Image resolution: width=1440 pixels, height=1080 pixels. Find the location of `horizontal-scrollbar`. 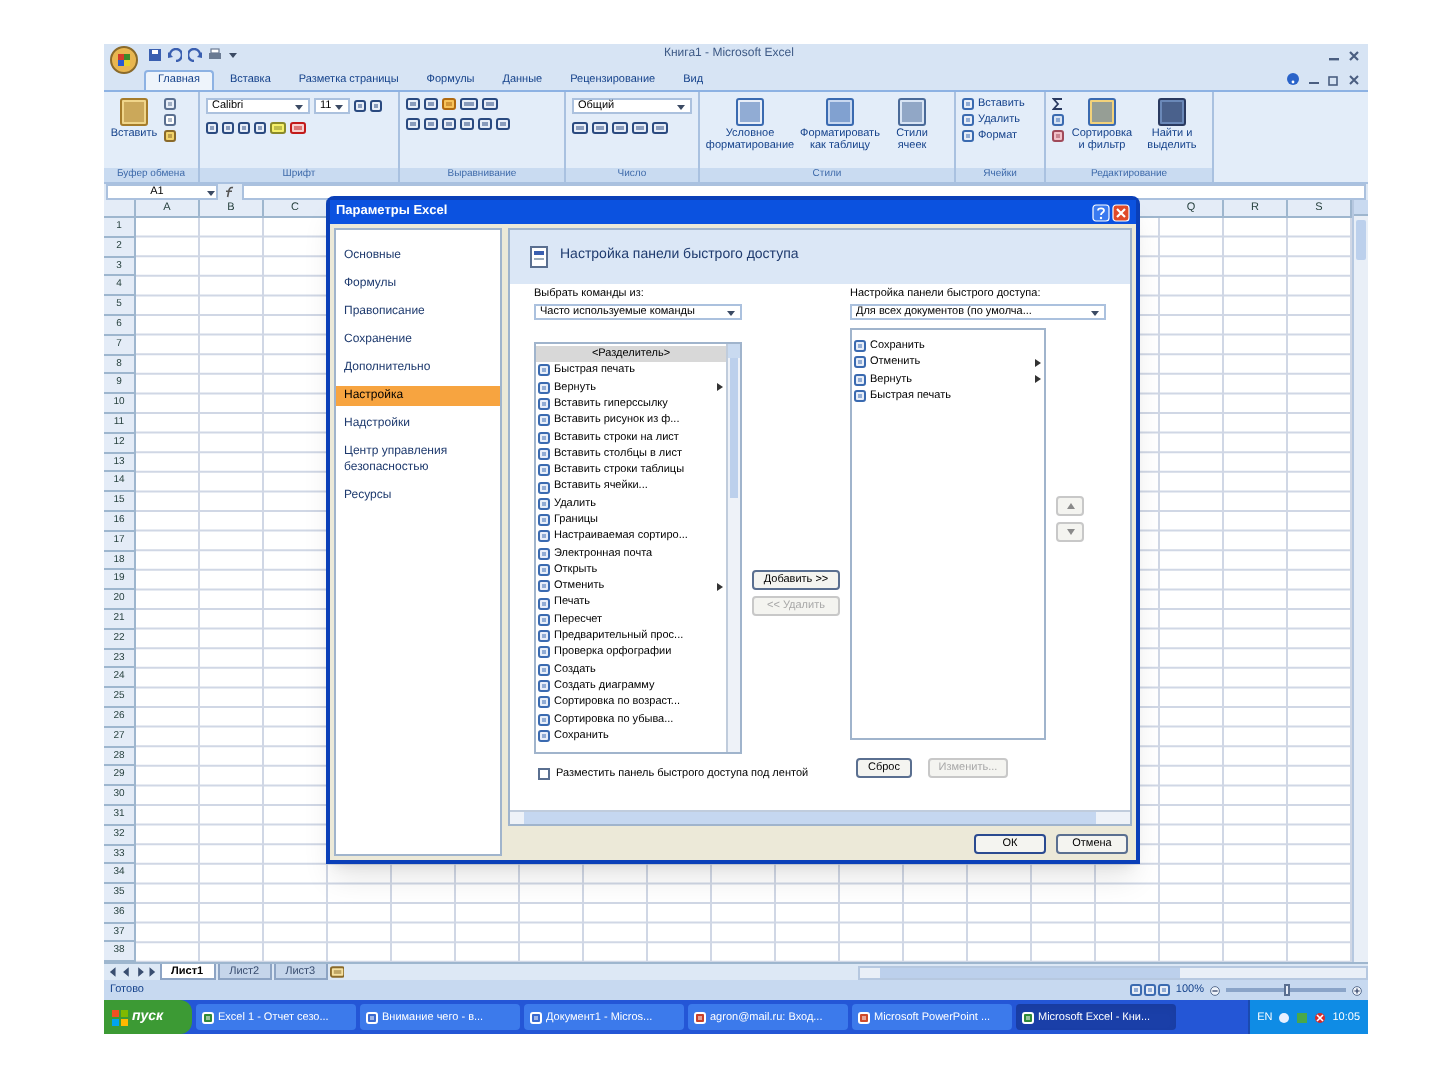

horizontal-scrollbar is located at coordinates (1113, 972).